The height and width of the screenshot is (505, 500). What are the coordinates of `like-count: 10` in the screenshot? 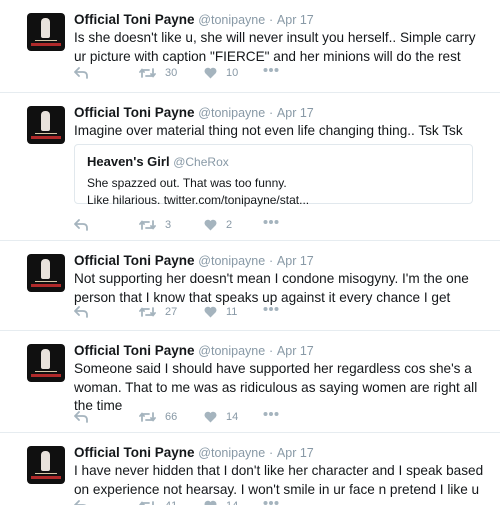 It's located at (232, 73).